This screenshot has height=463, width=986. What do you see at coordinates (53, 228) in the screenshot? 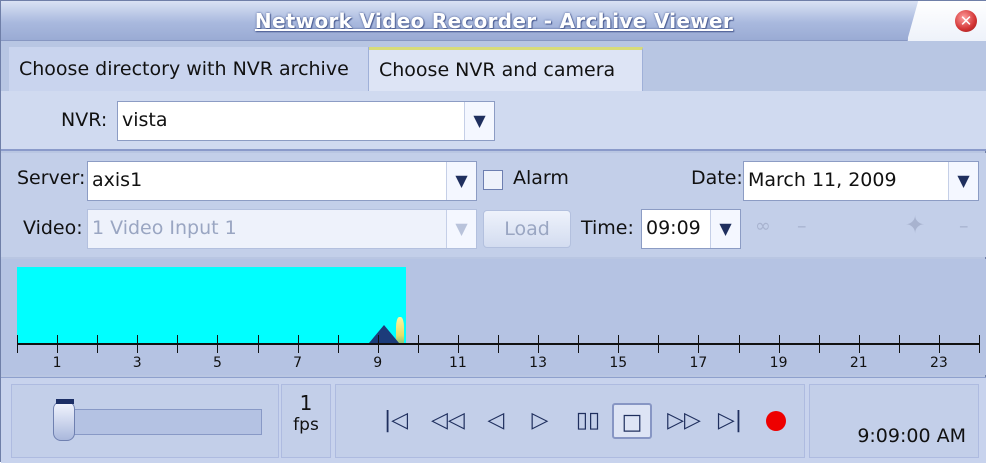
I see `video-label: Video:` at bounding box center [53, 228].